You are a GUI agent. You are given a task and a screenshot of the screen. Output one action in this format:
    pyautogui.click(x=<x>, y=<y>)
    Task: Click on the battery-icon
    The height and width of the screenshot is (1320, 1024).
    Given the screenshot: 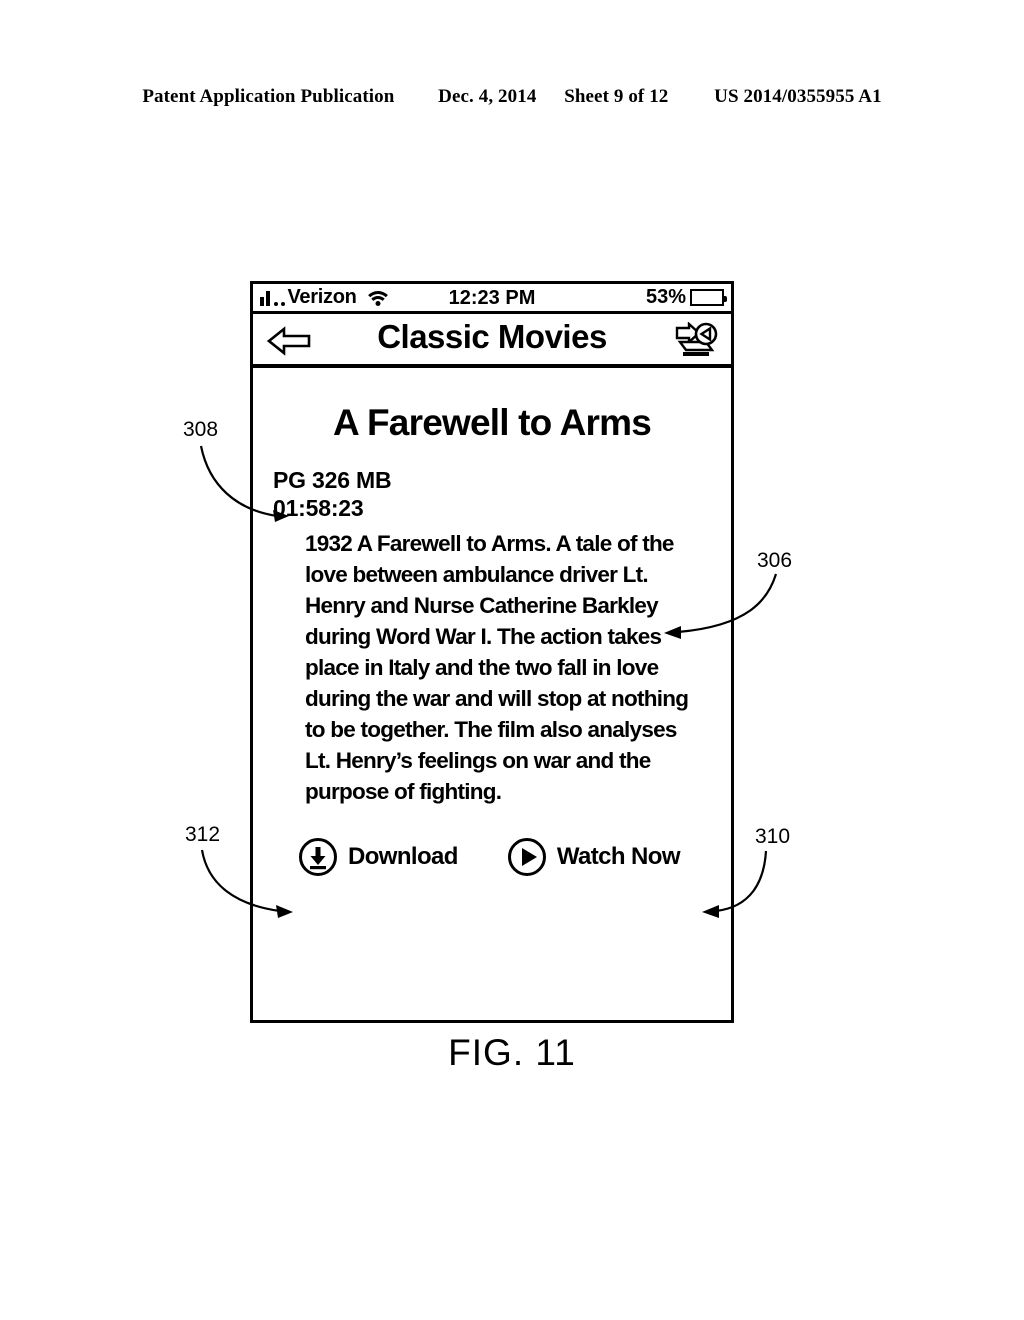 What is the action you would take?
    pyautogui.click(x=708, y=297)
    